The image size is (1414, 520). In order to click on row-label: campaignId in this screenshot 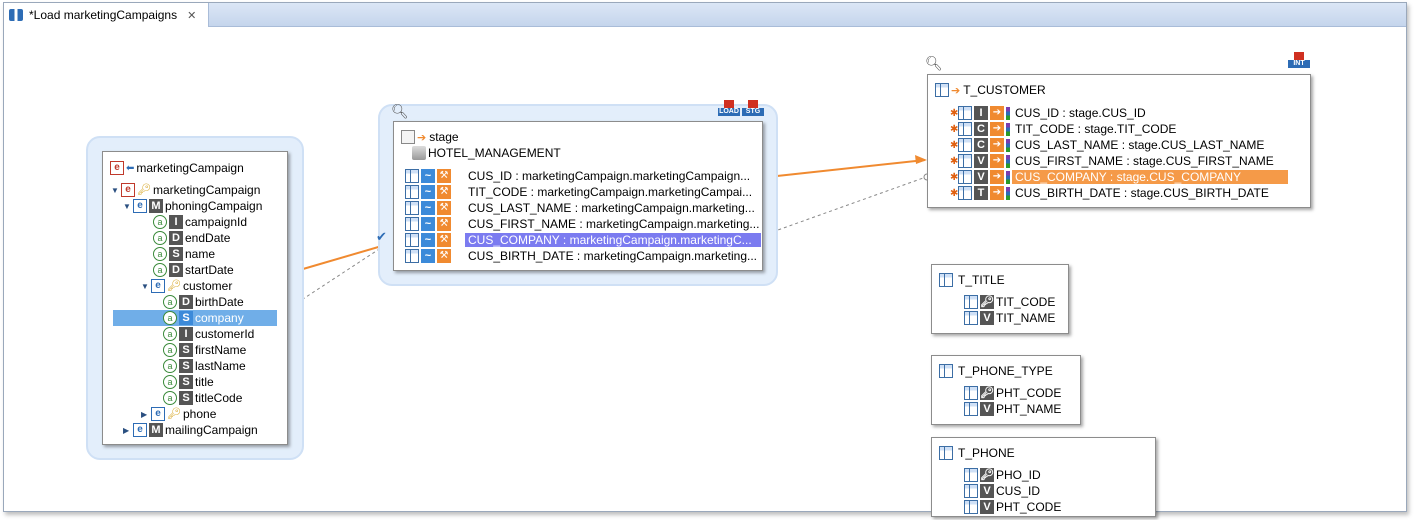, I will do `click(216, 222)`.